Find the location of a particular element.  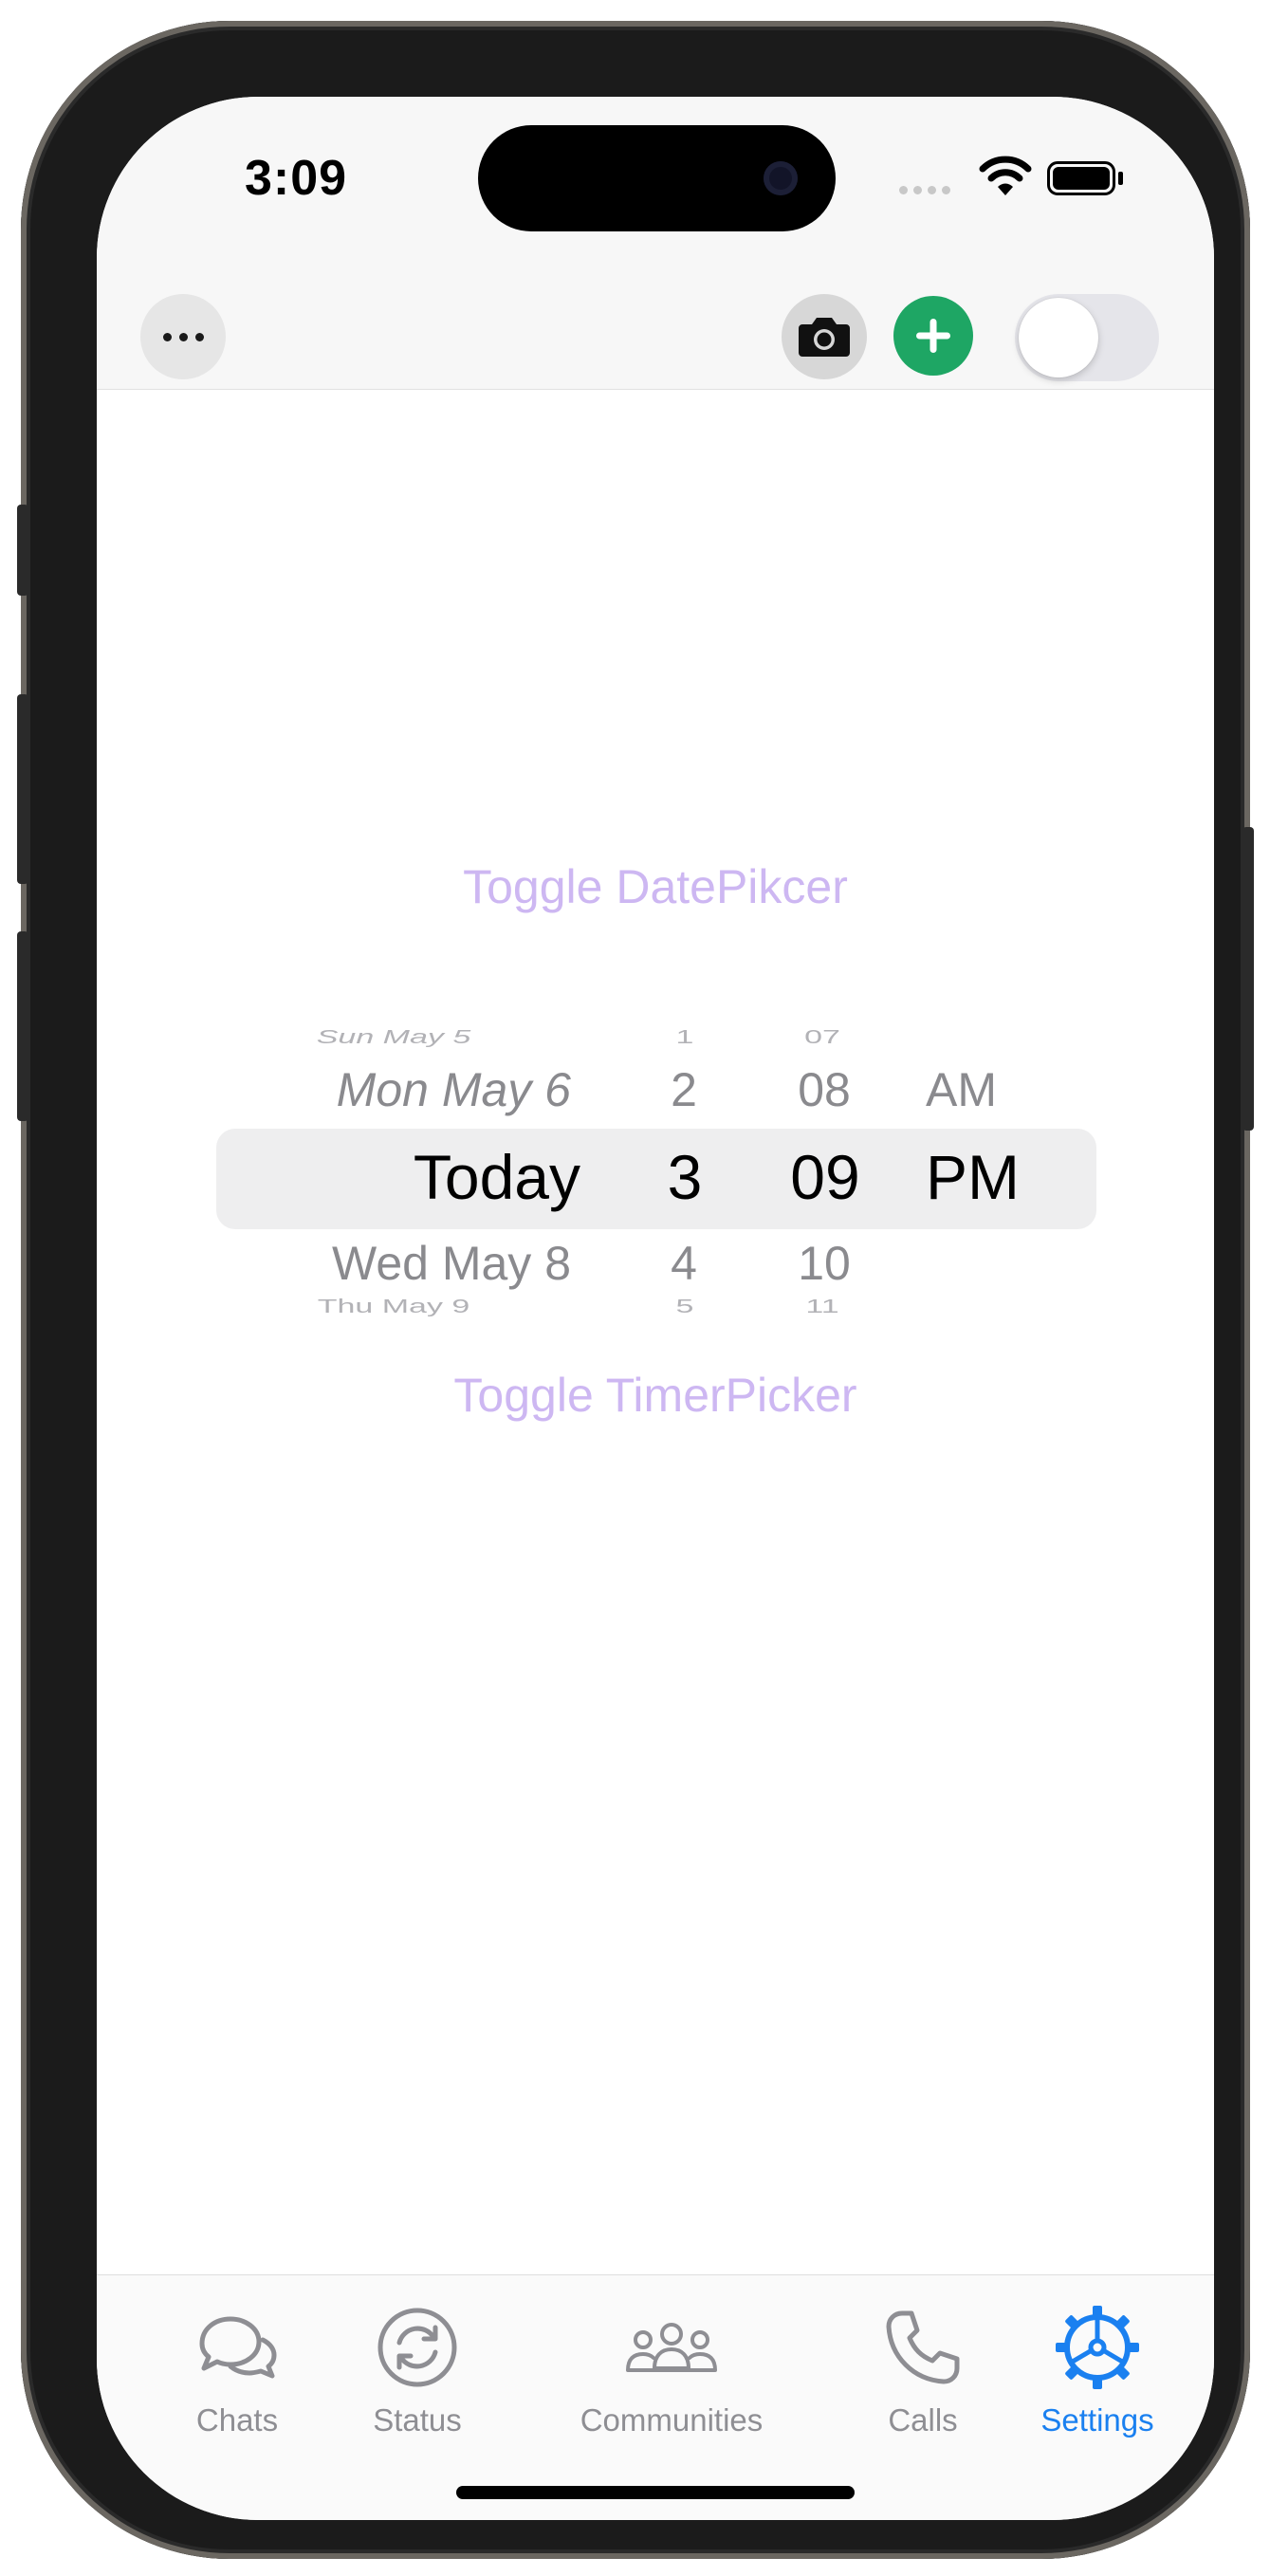

picker-hour-far-below: 5 is located at coordinates (685, 1306).